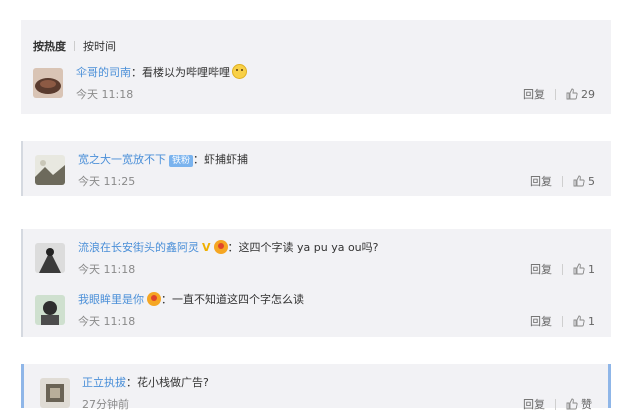  What do you see at coordinates (559, 94) in the screenshot?
I see `comment-actions: 回复 29` at bounding box center [559, 94].